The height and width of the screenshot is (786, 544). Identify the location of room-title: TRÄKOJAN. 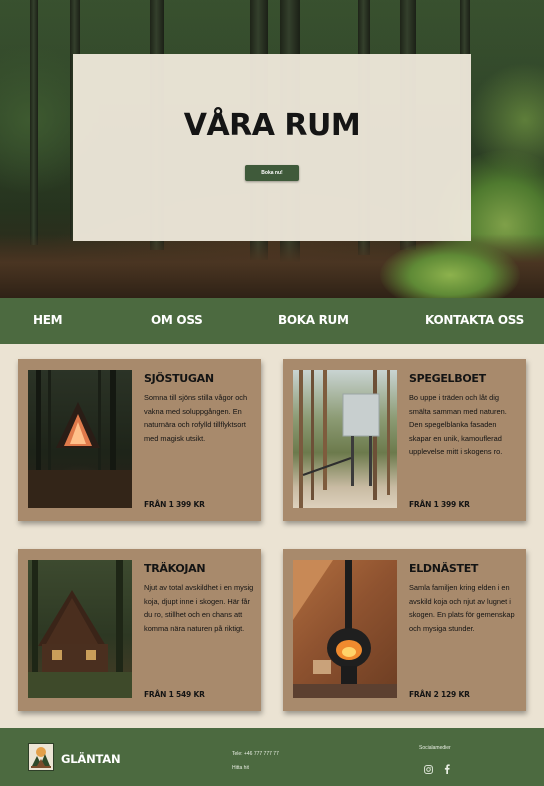
(175, 568).